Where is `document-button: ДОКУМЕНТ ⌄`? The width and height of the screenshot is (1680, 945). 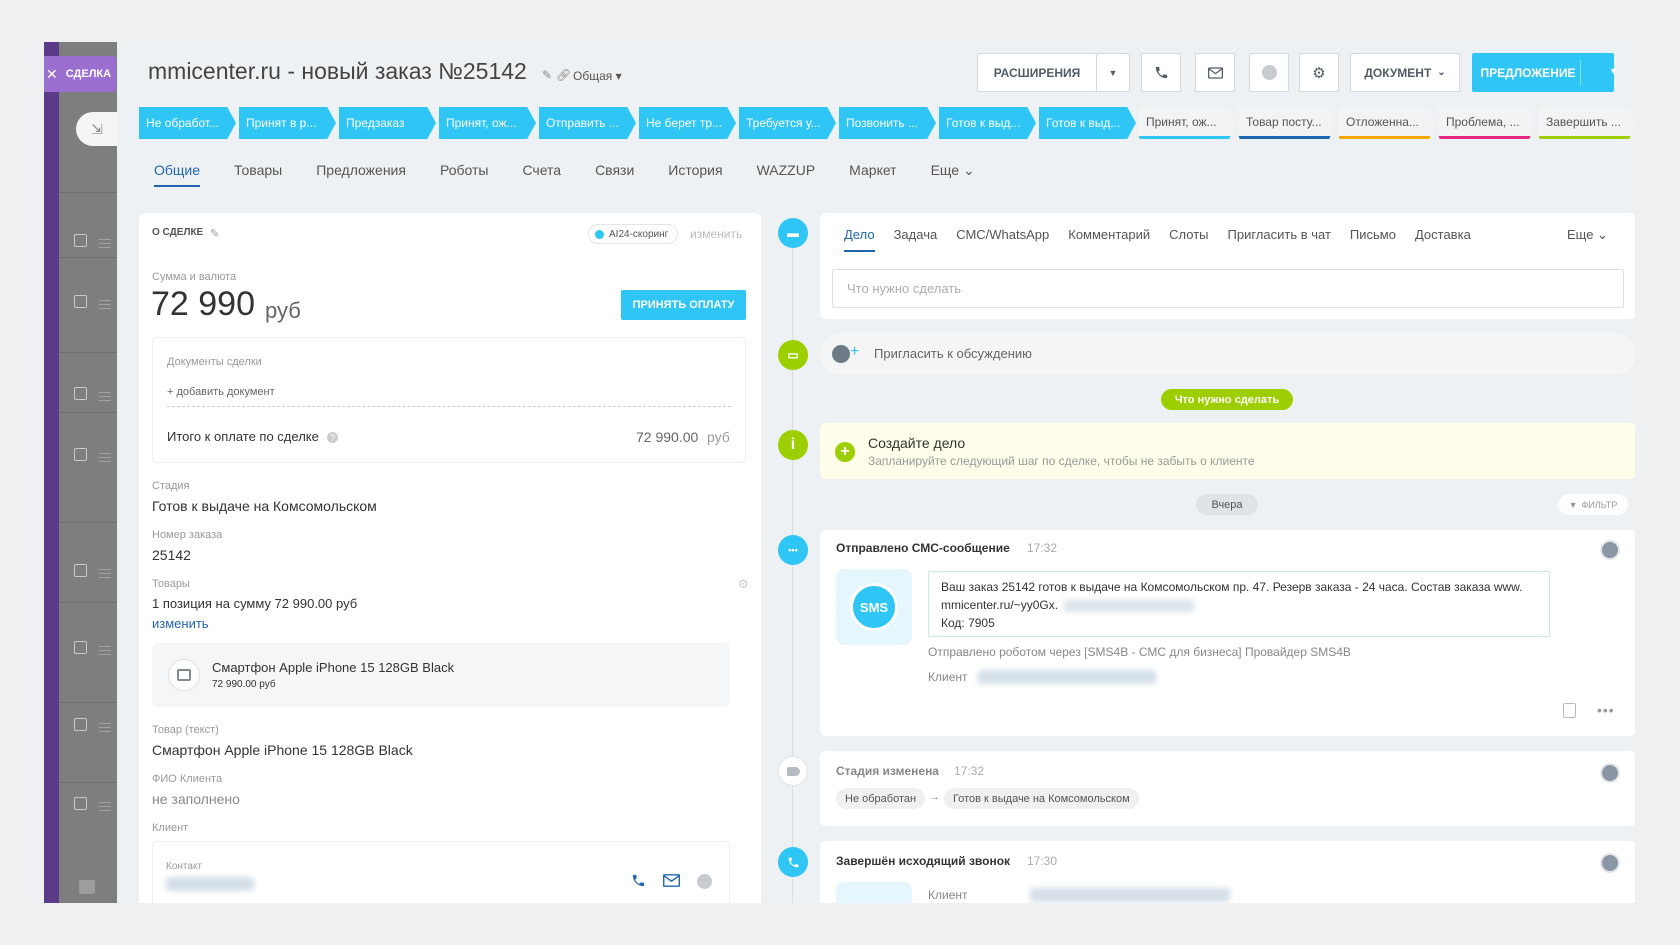 document-button: ДОКУМЕНТ ⌄ is located at coordinates (1405, 72).